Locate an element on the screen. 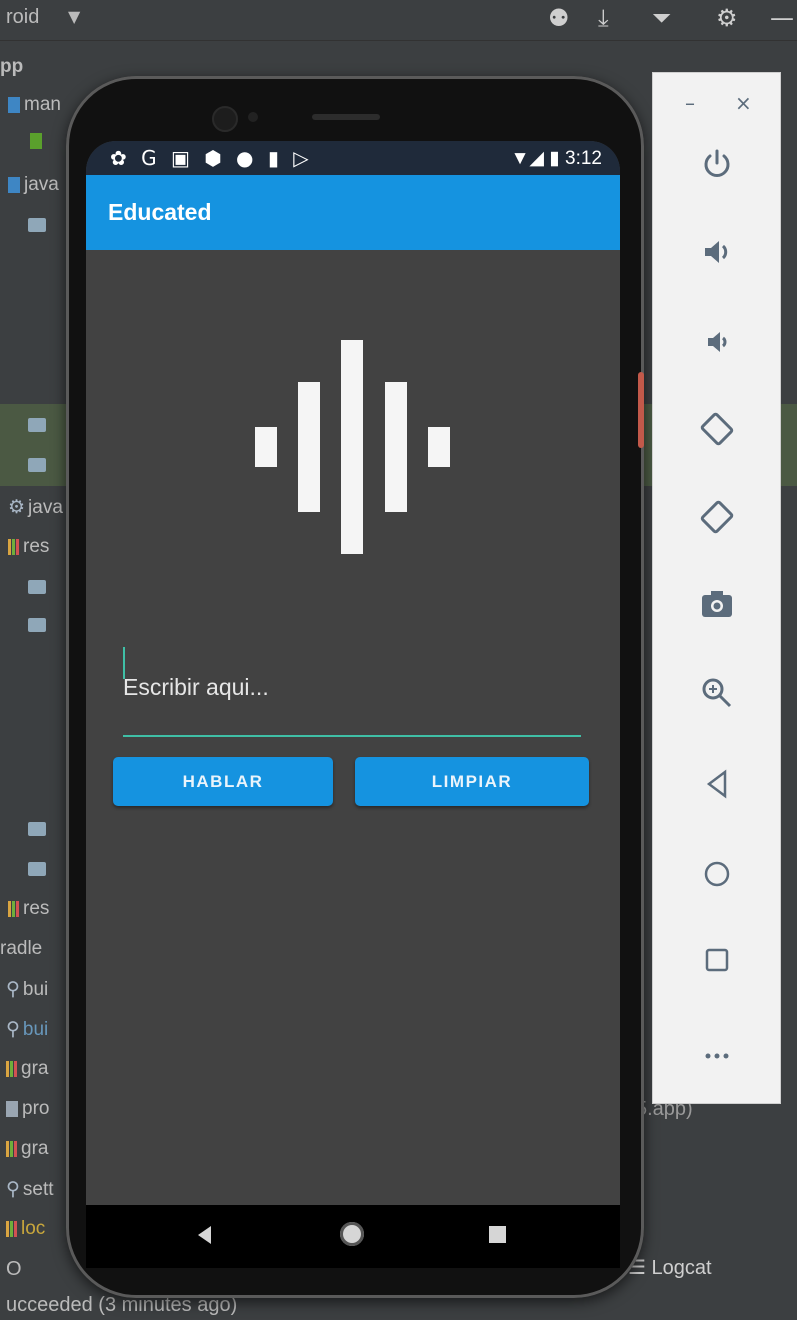  home-button is located at coordinates (716, 878).